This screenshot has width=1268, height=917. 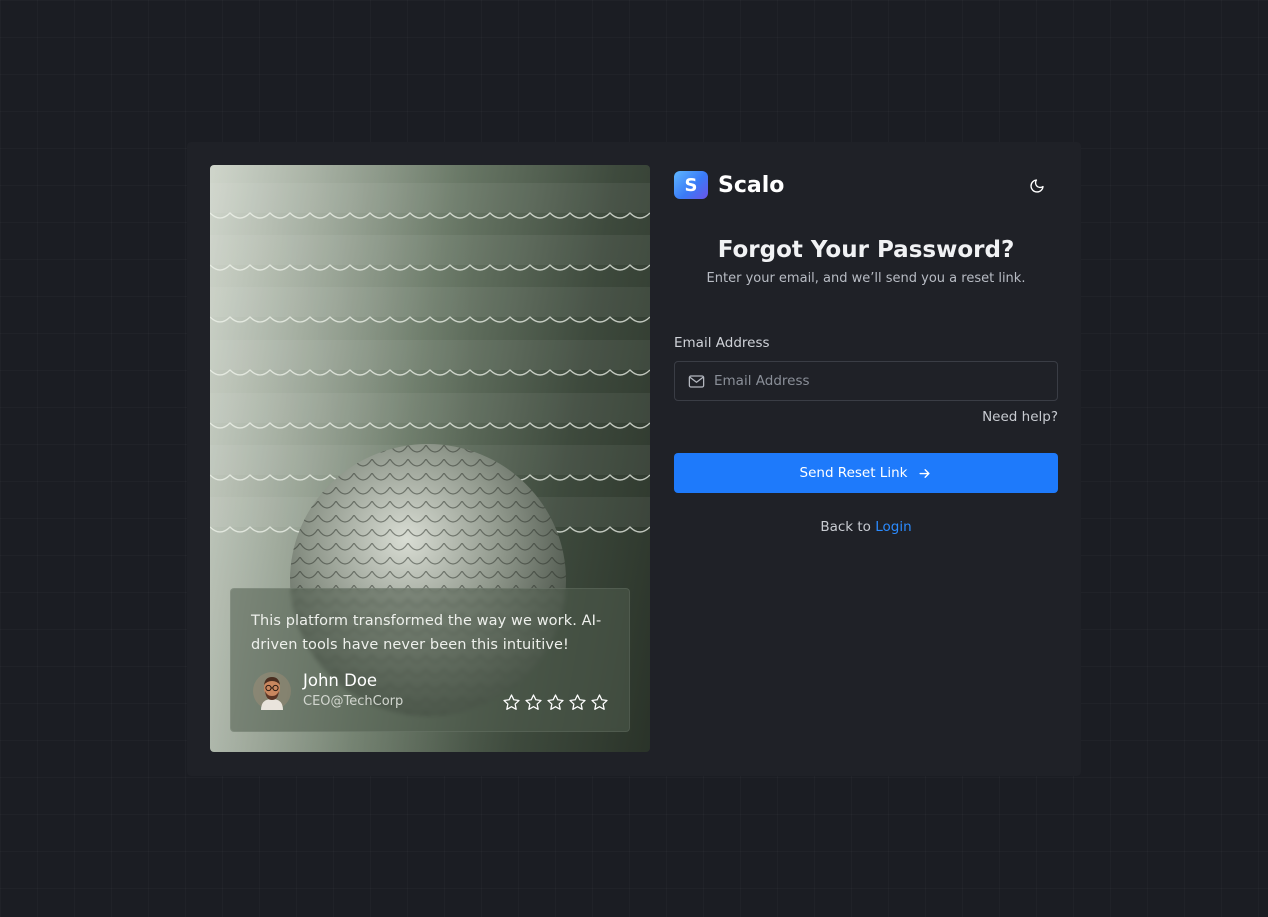 I want to click on mail-icon, so click(x=696, y=381).